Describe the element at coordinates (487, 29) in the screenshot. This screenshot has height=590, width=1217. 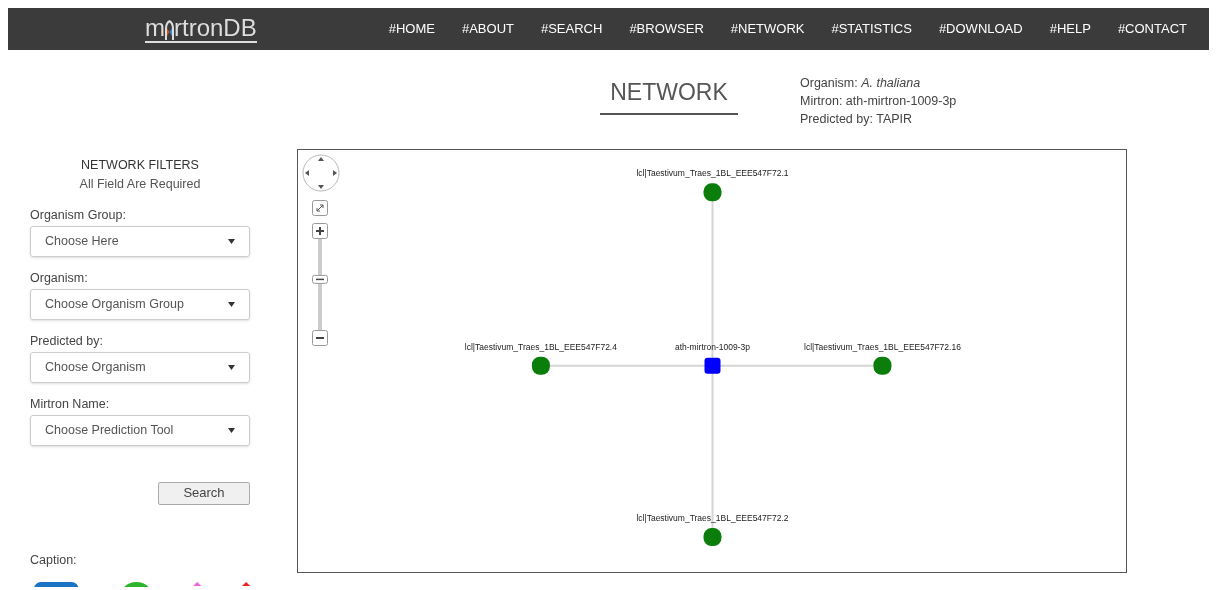
I see `nav-link: #ABOUT` at that location.